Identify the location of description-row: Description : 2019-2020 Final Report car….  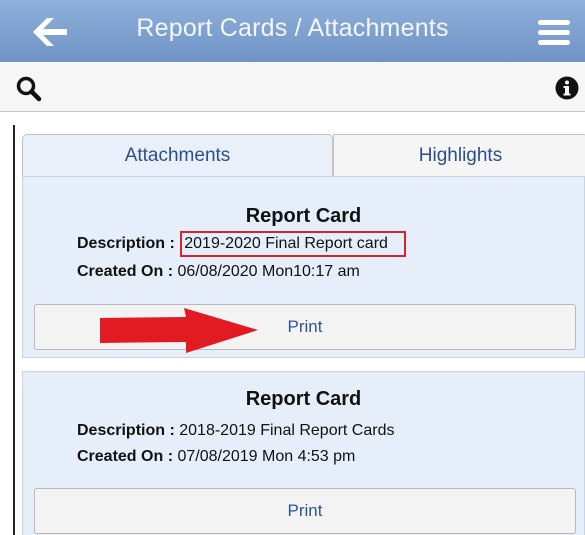
(241, 244).